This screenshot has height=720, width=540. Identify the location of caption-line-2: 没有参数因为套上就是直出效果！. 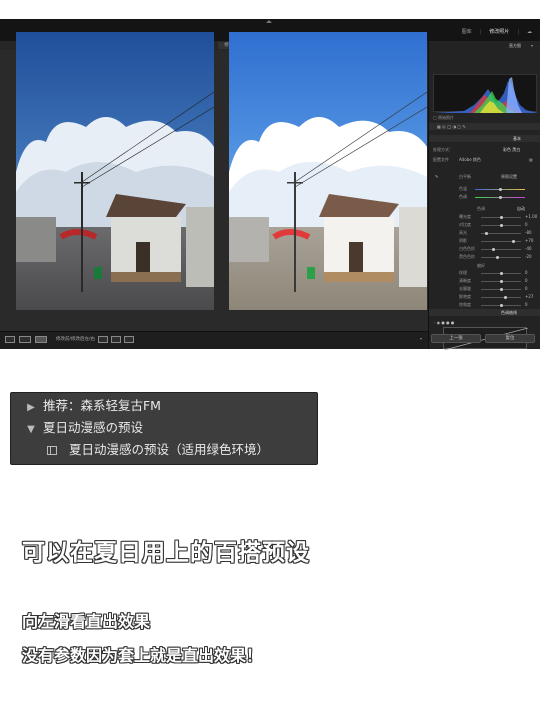
(142, 655).